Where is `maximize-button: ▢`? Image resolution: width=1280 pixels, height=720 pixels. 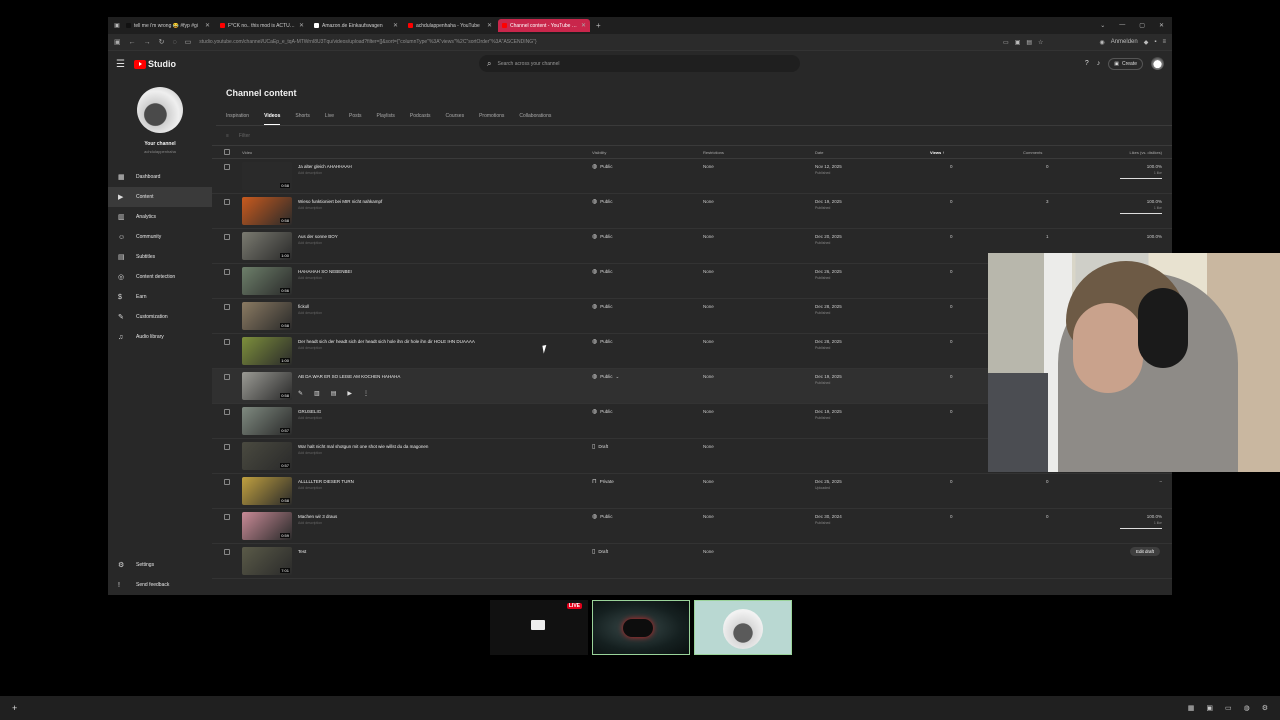
maximize-button: ▢ is located at coordinates (1142, 25).